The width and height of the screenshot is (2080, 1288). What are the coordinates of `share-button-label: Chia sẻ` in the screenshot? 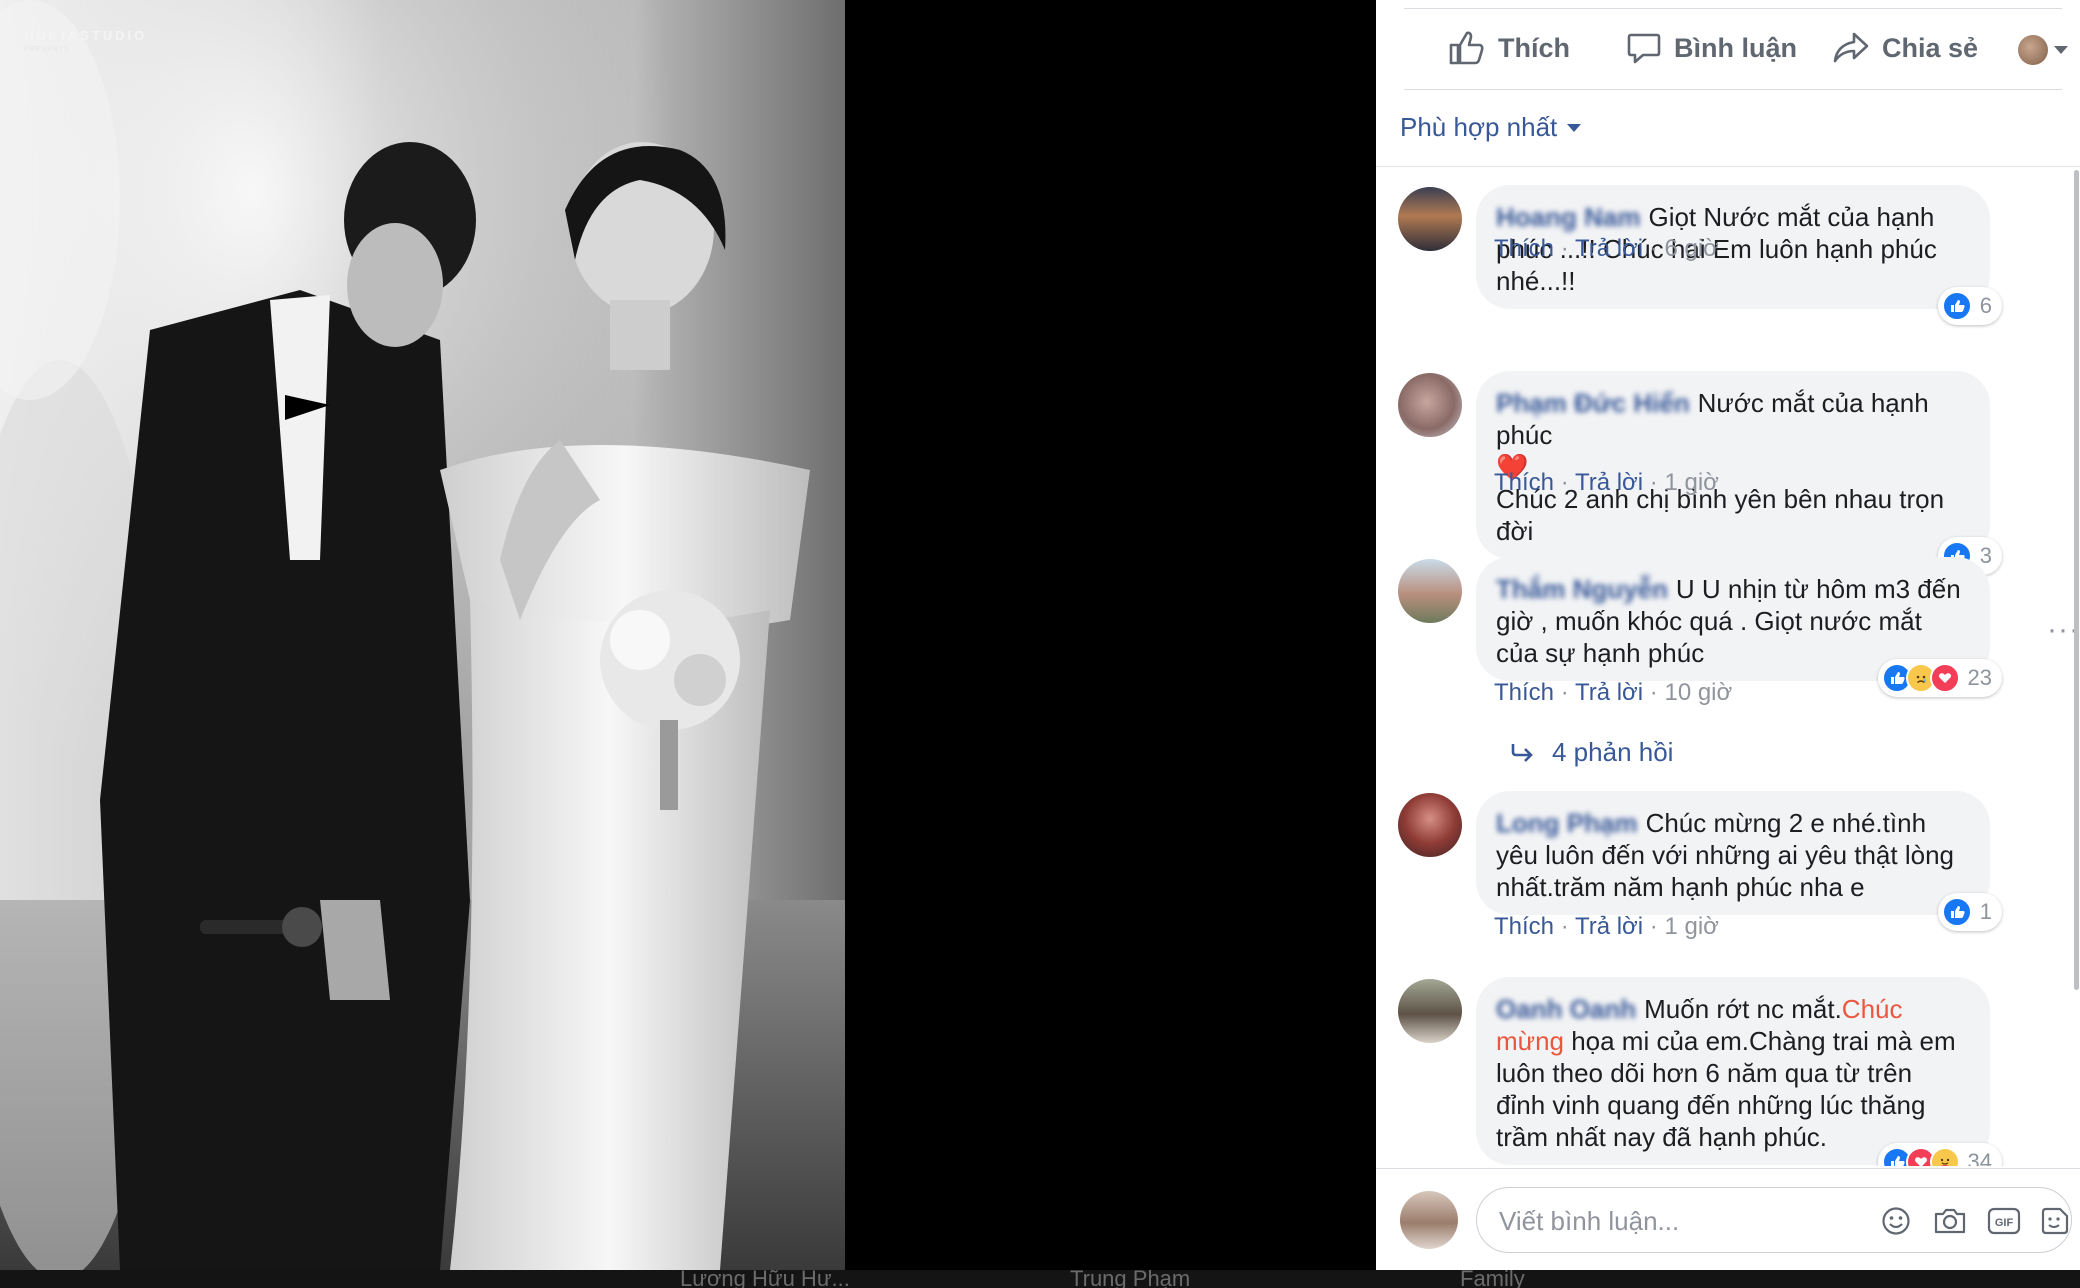 It's located at (1930, 47).